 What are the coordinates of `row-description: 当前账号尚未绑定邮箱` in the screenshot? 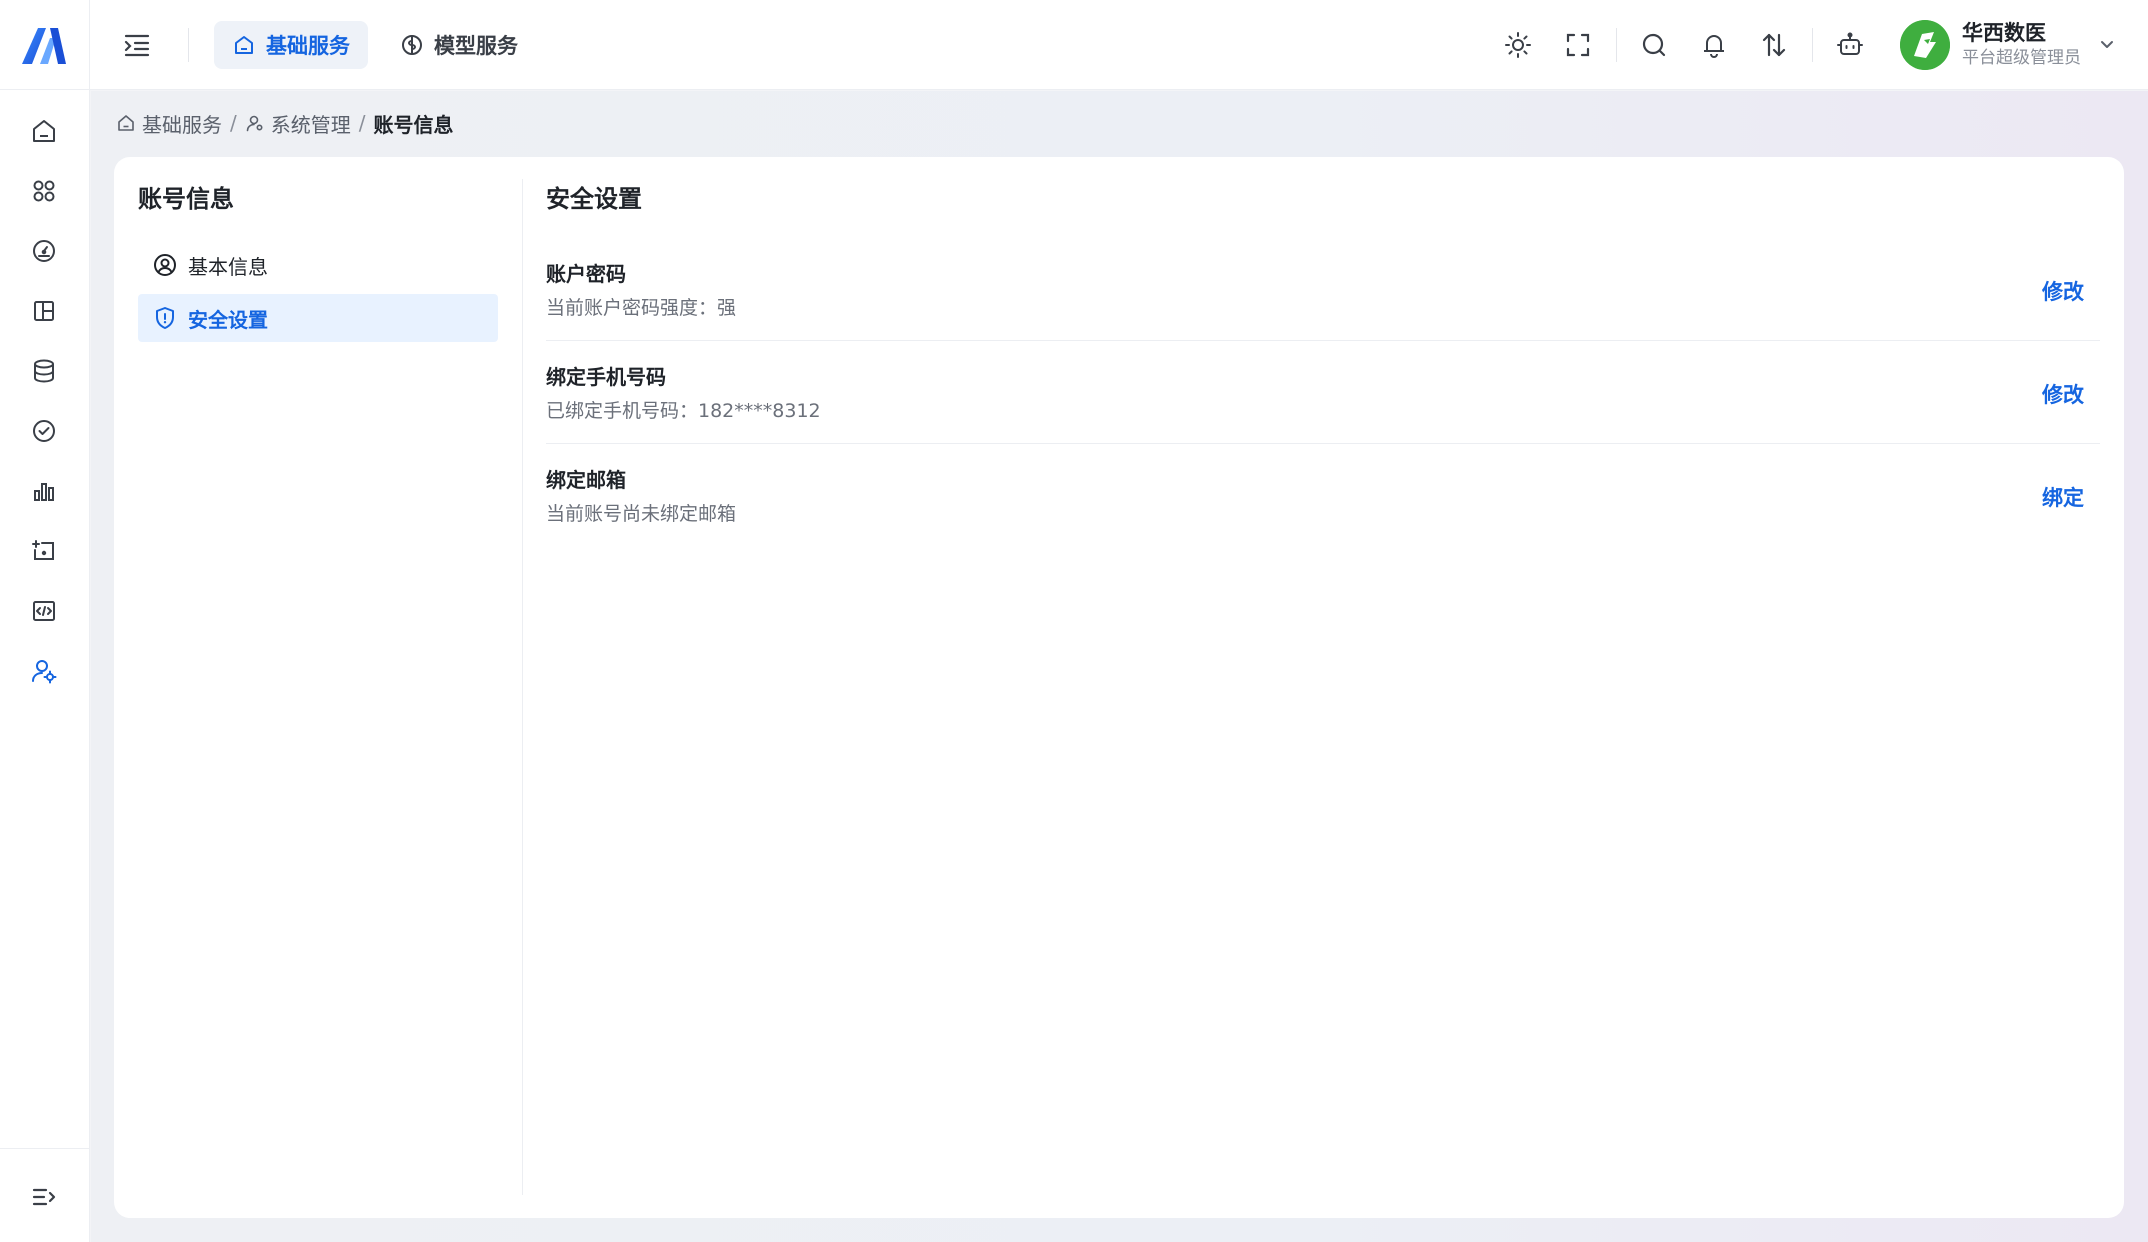 It's located at (641, 514).